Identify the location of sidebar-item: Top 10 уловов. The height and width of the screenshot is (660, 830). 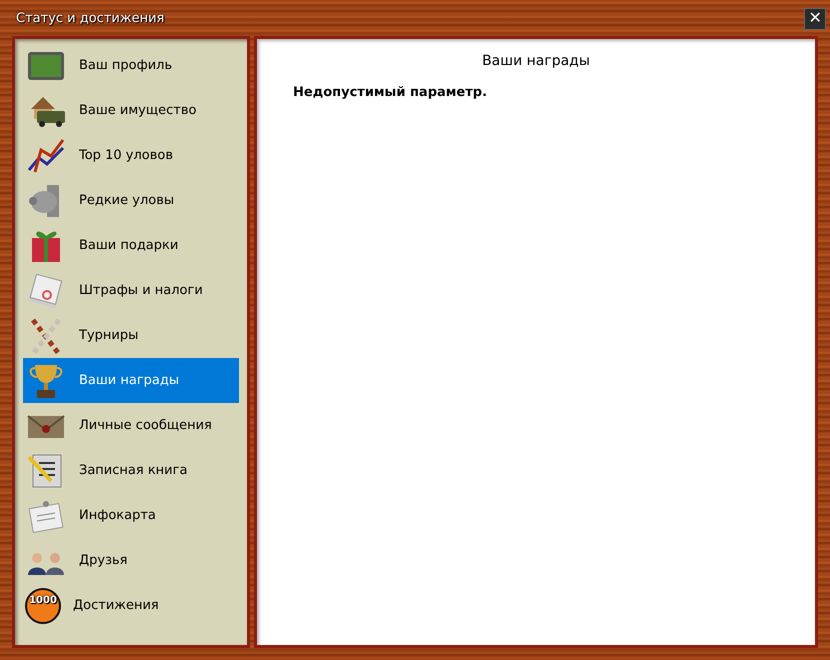
(131, 155).